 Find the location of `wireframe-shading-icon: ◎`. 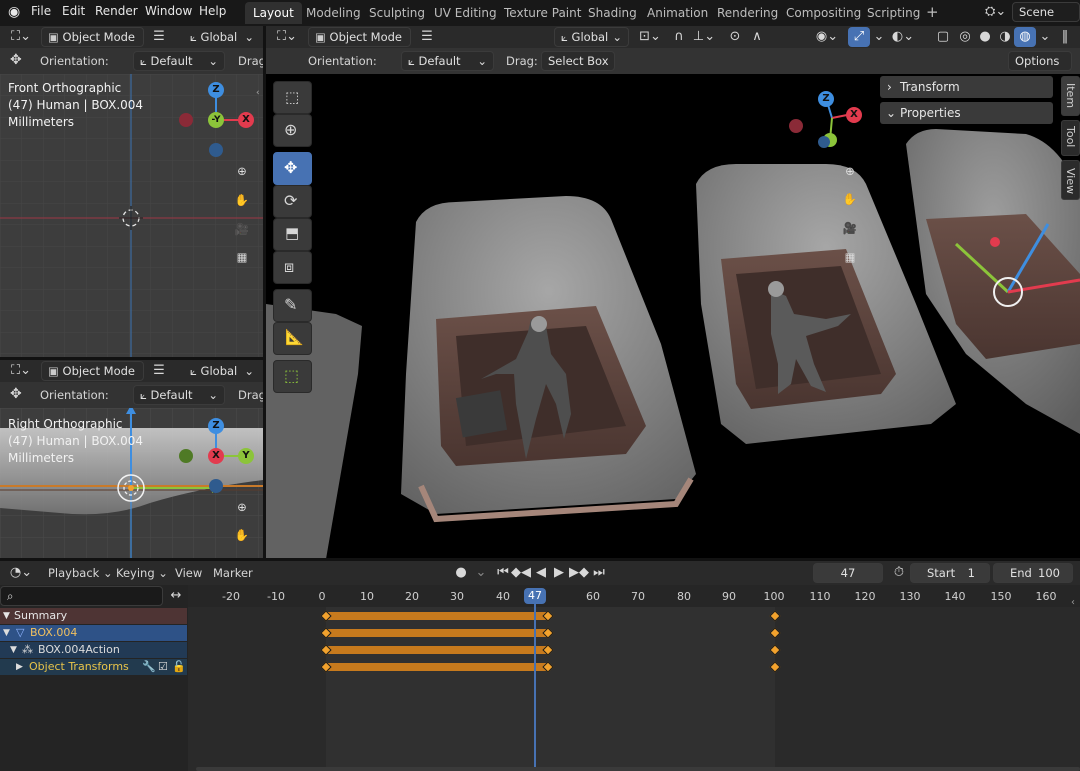

wireframe-shading-icon: ◎ is located at coordinates (965, 37).